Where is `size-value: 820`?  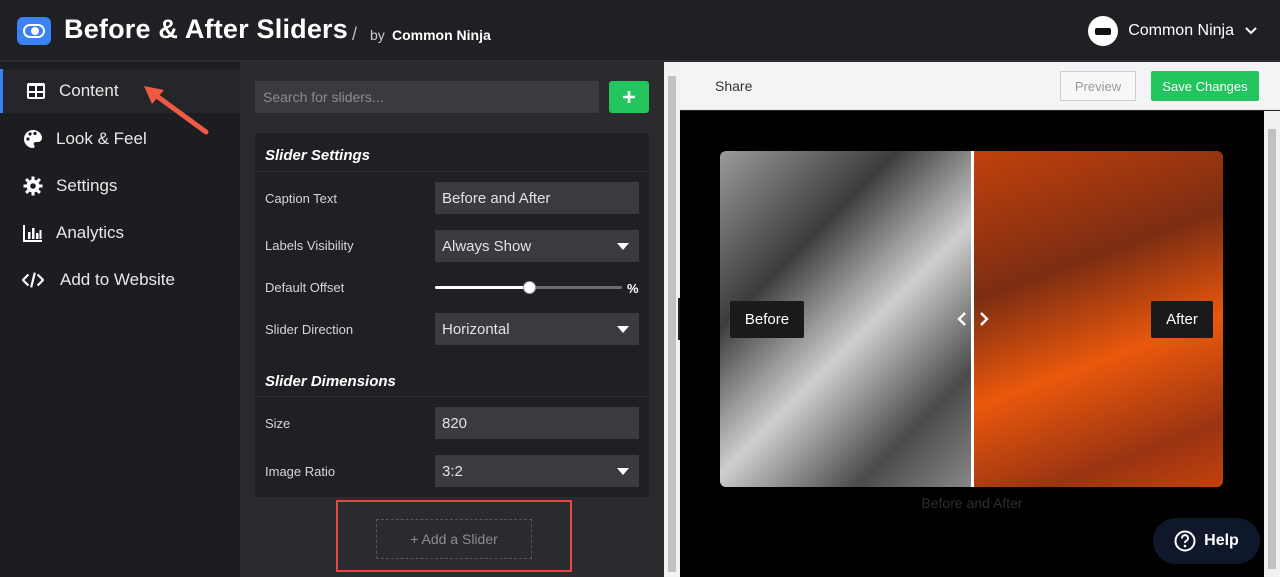 size-value: 820 is located at coordinates (455, 423).